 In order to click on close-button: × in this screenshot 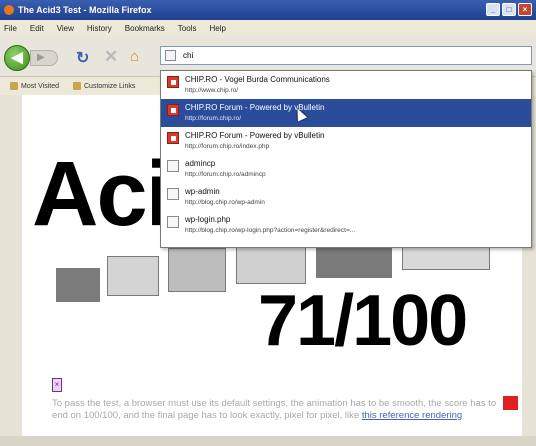, I will do `click(525, 9)`.